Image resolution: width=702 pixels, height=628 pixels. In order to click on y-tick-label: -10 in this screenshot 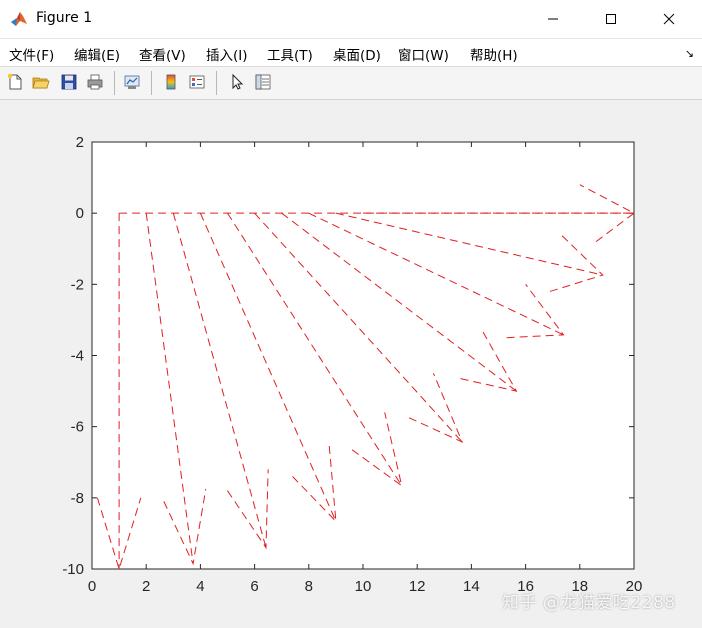, I will do `click(73, 569)`.